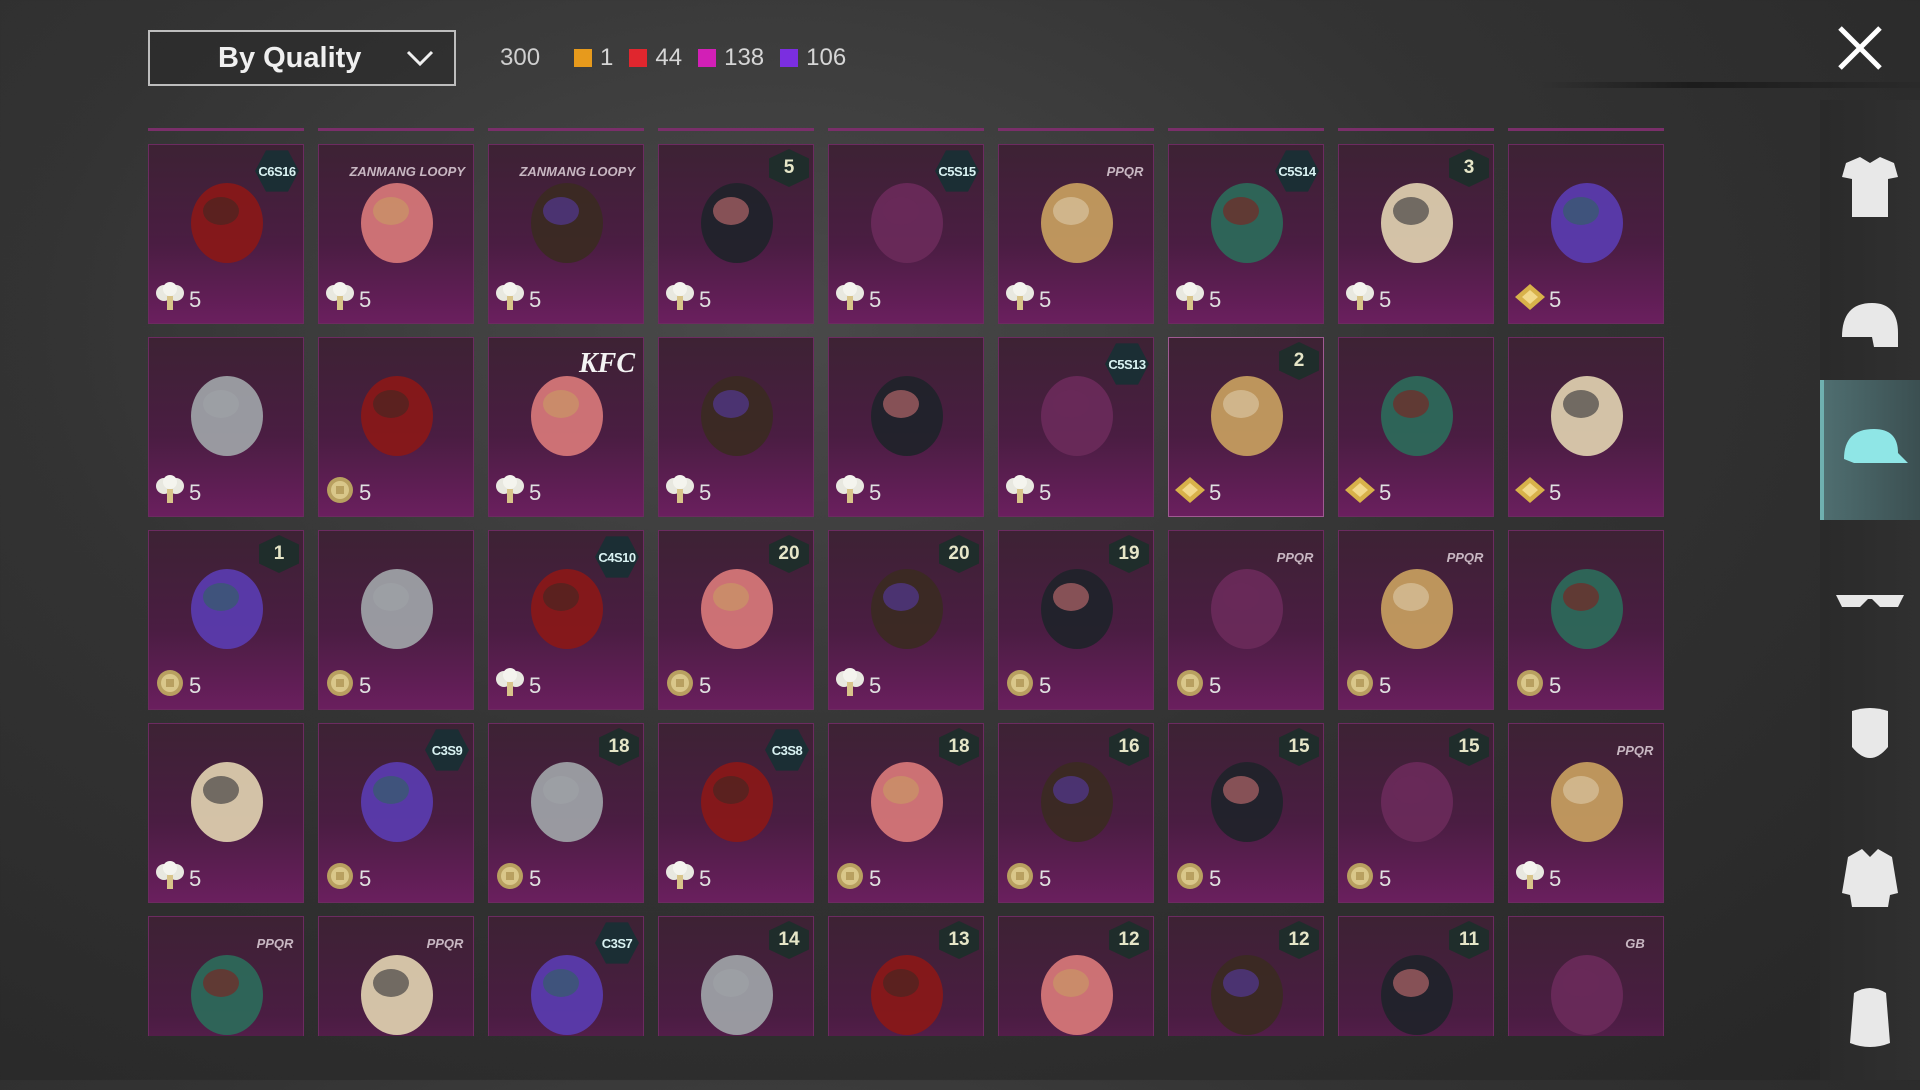  I want to click on badge-text: C5S14, so click(1297, 171).